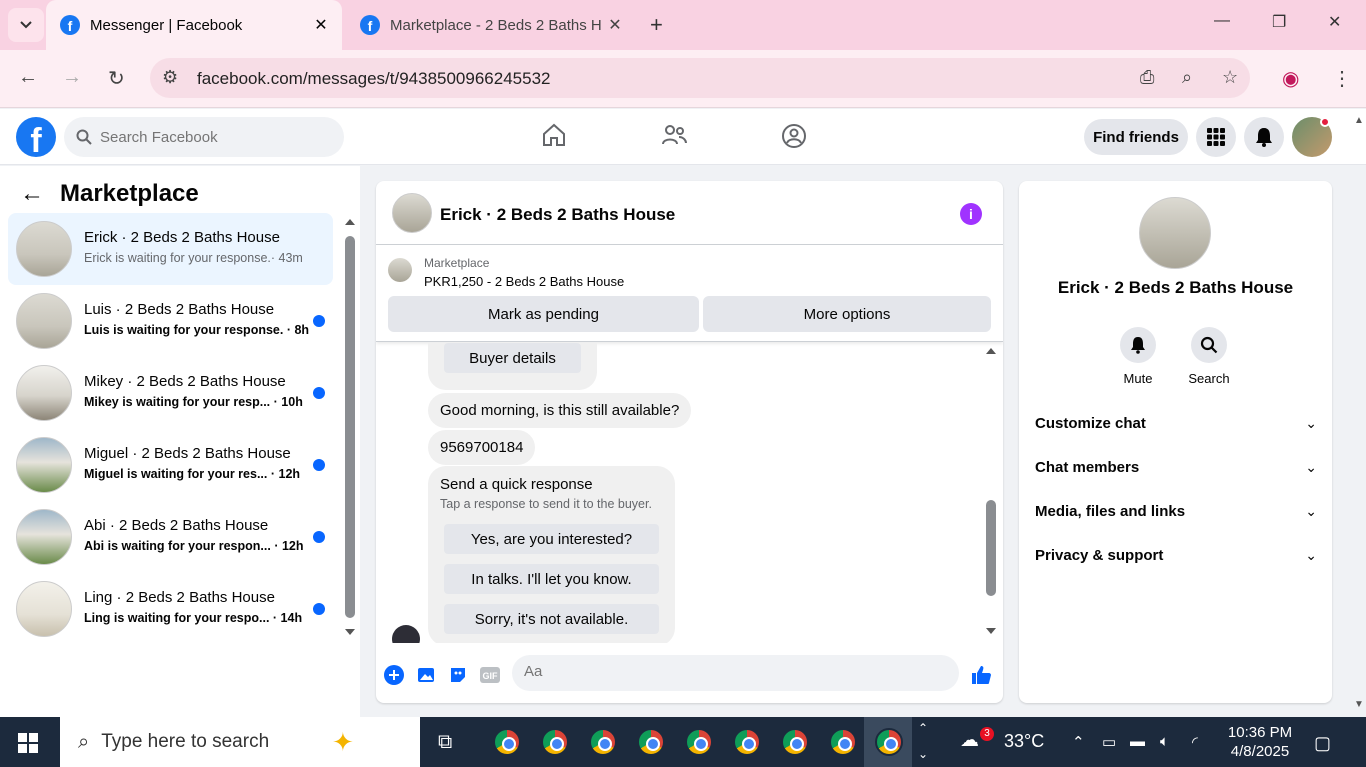 This screenshot has height=767, width=1366. Describe the element at coordinates (1359, 704) in the screenshot. I see `scroll-down-icon: ▼` at that location.